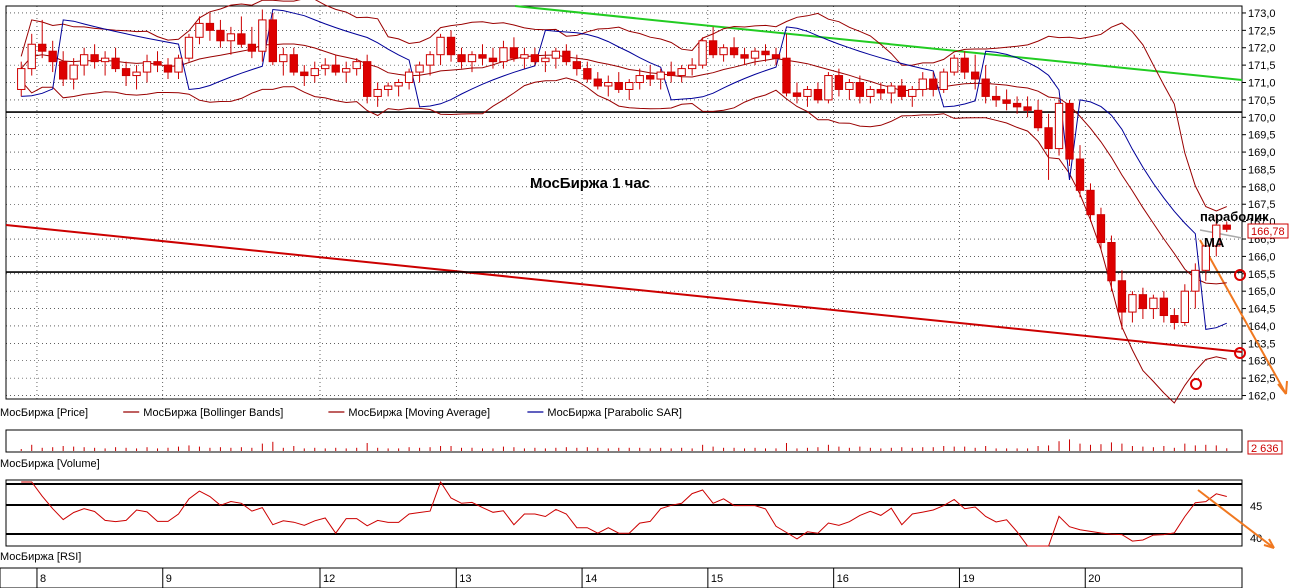  I want to click on chart-title: МосБиржа 1 час, so click(590, 183).